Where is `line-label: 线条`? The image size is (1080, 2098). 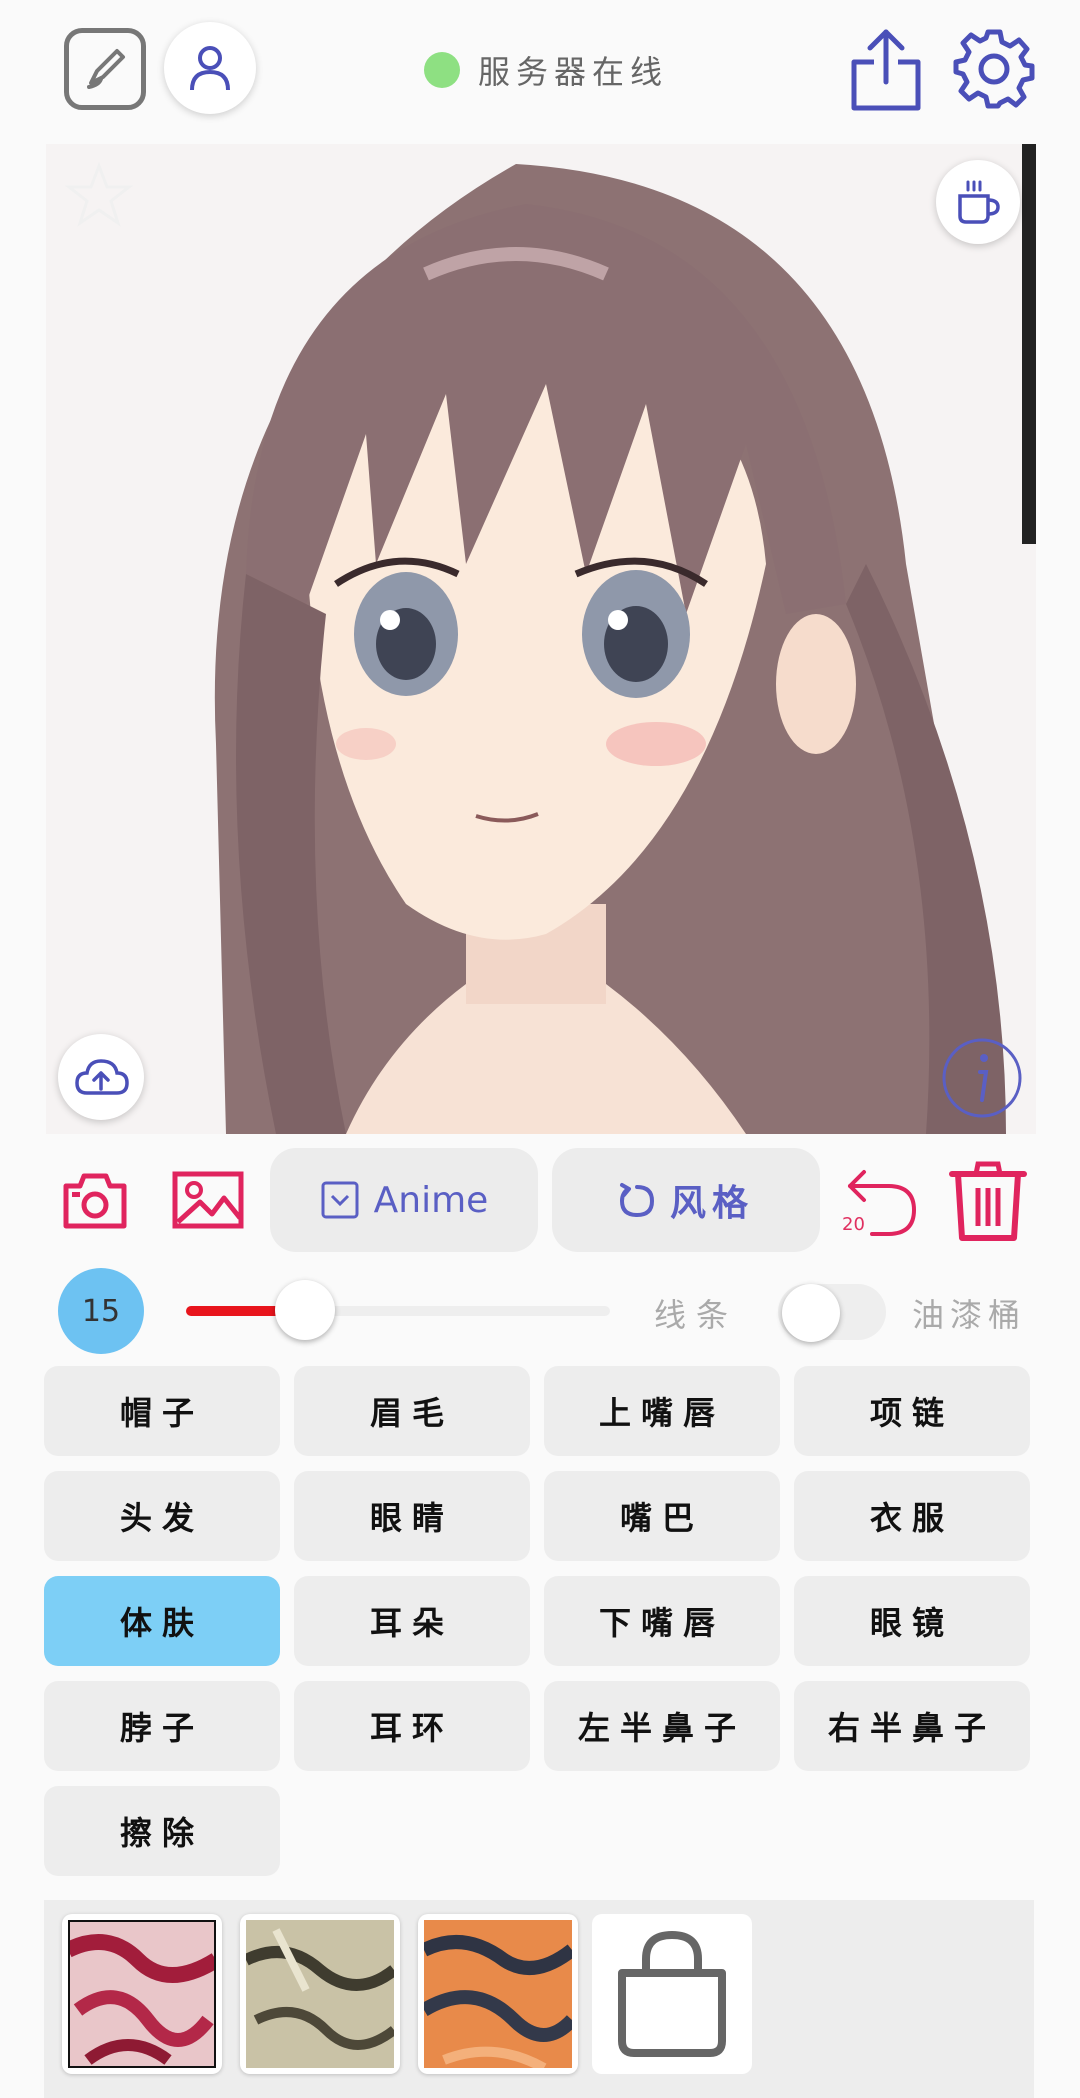 line-label: 线条 is located at coordinates (696, 1315).